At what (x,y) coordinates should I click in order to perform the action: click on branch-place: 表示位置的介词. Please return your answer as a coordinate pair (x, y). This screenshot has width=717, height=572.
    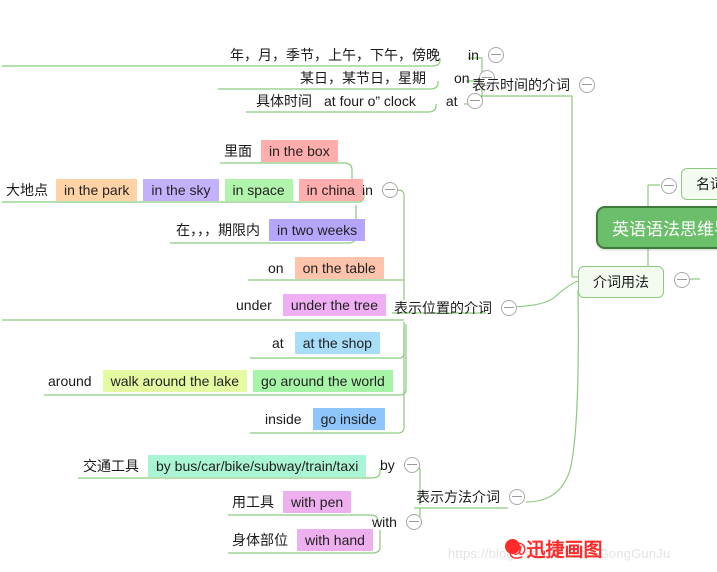
    Looking at the image, I should click on (454, 308).